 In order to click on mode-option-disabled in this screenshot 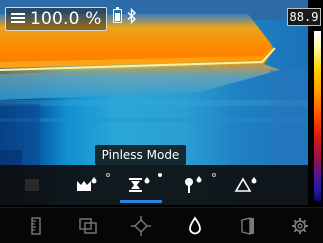, I will do `click(37, 185)`.